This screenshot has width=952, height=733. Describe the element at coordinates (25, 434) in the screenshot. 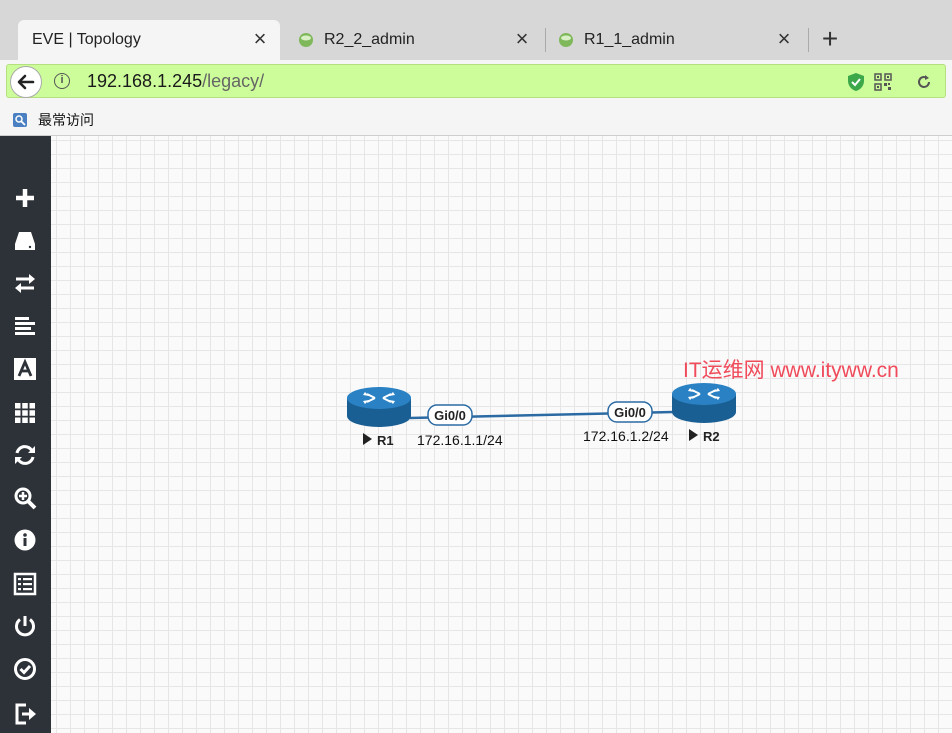

I see `eve-sidebar` at that location.